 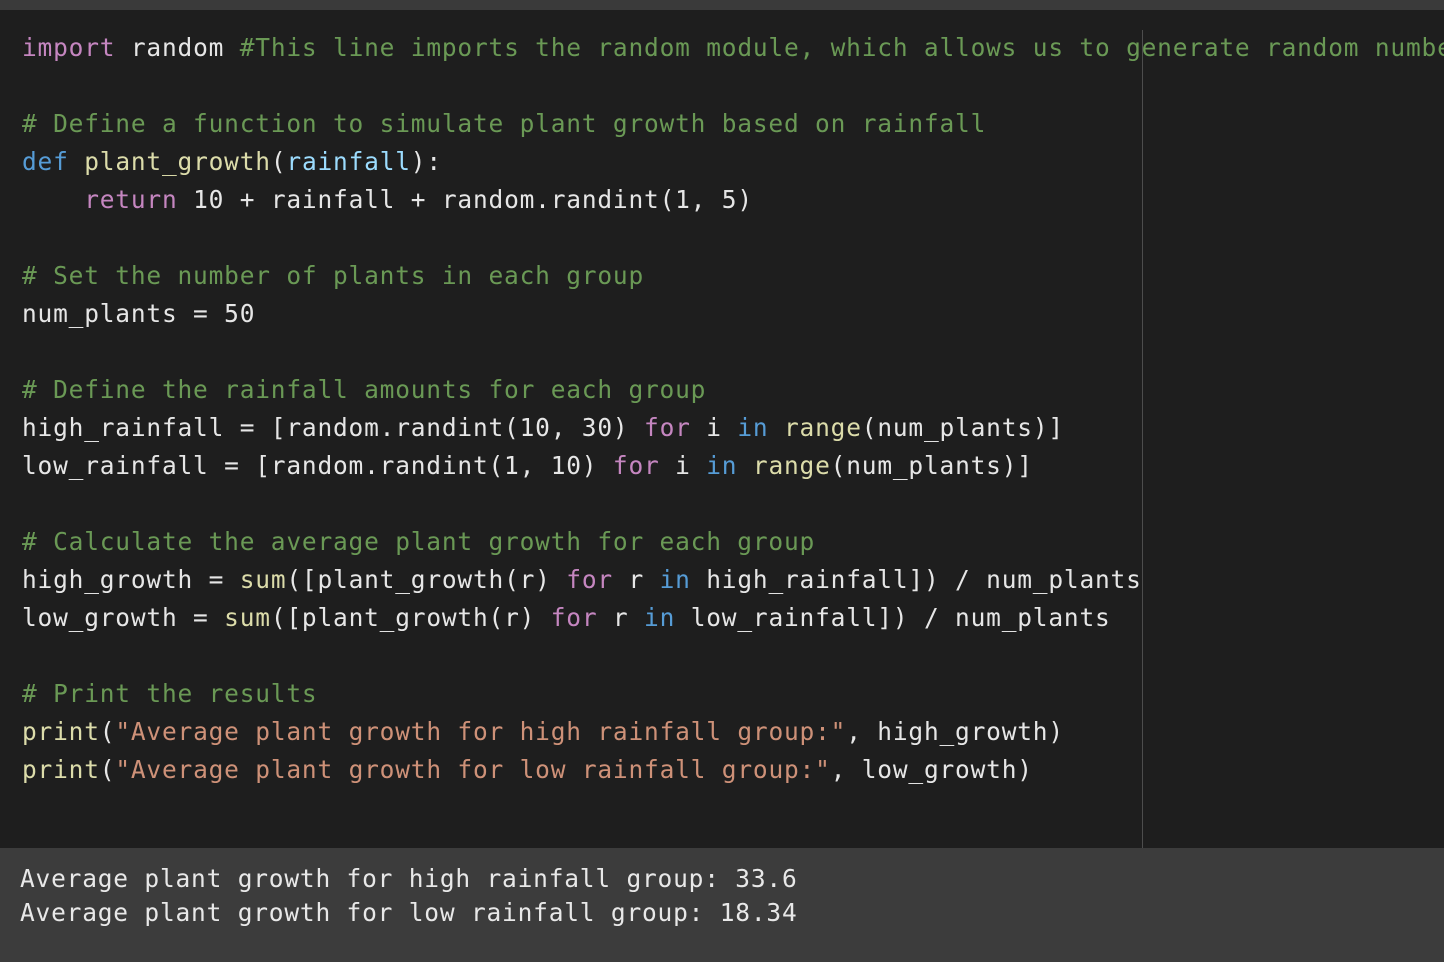 I want to click on code-token: num_plants = 50, so click(x=139, y=313).